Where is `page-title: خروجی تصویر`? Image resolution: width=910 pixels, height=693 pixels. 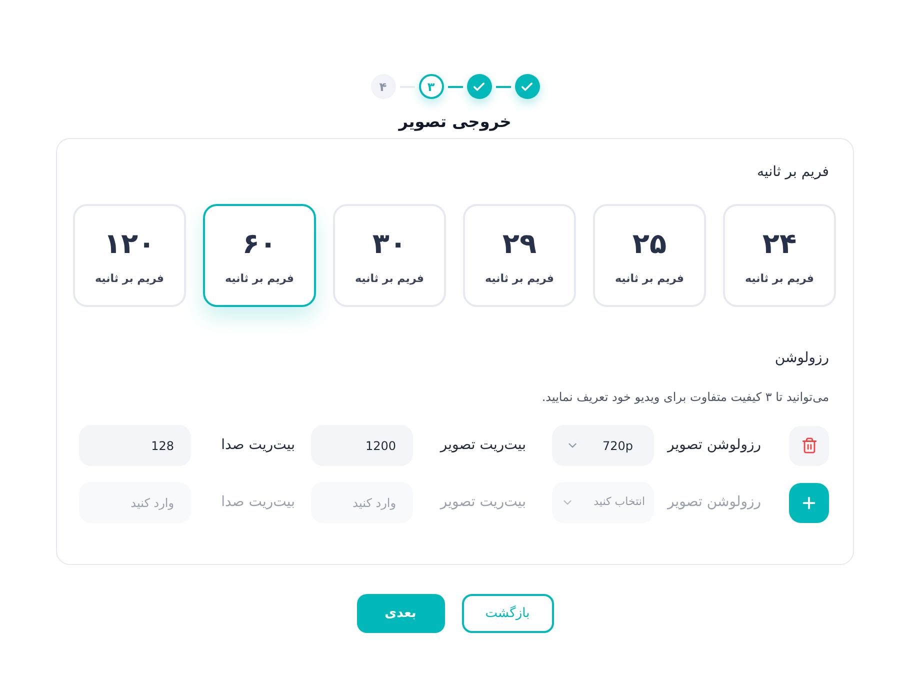
page-title: خروجی تصویر is located at coordinates (455, 122).